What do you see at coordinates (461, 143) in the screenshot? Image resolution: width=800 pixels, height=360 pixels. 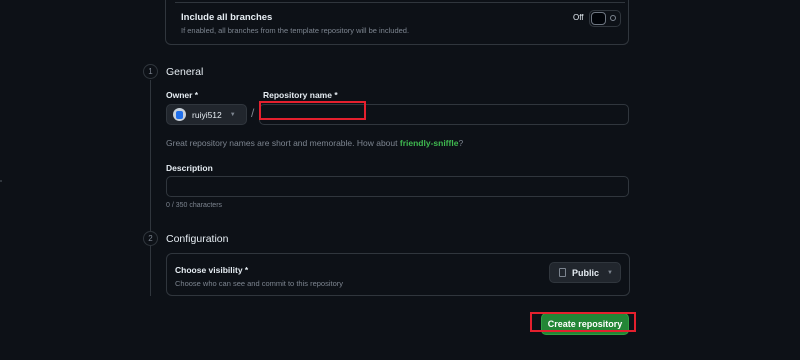 I see `hint-suffix: ?` at bounding box center [461, 143].